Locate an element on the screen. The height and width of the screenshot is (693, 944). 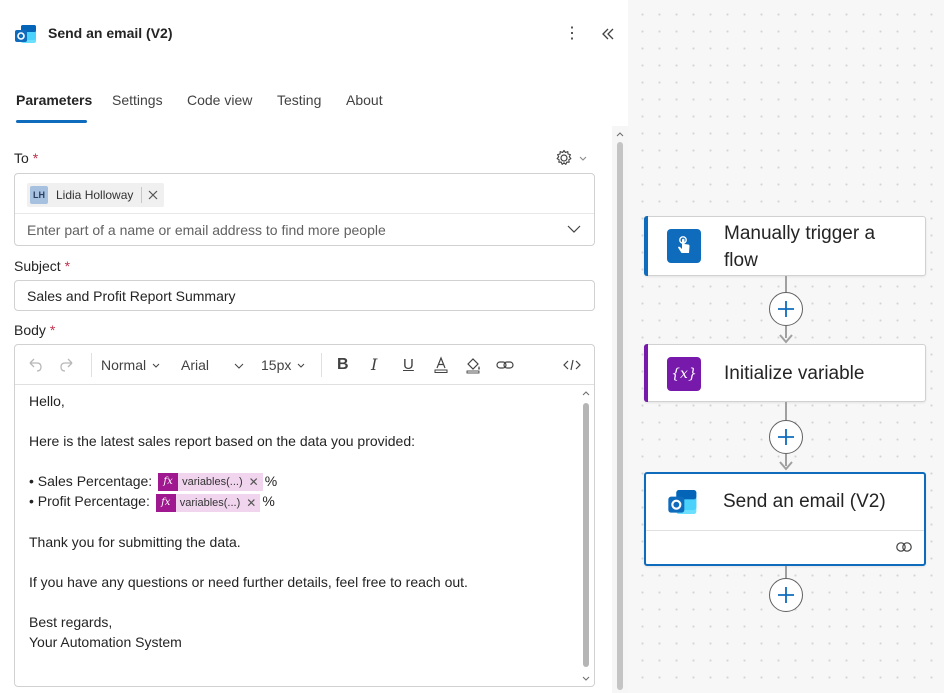
trigger-node: Manually trigger a flow is located at coordinates (785, 246).